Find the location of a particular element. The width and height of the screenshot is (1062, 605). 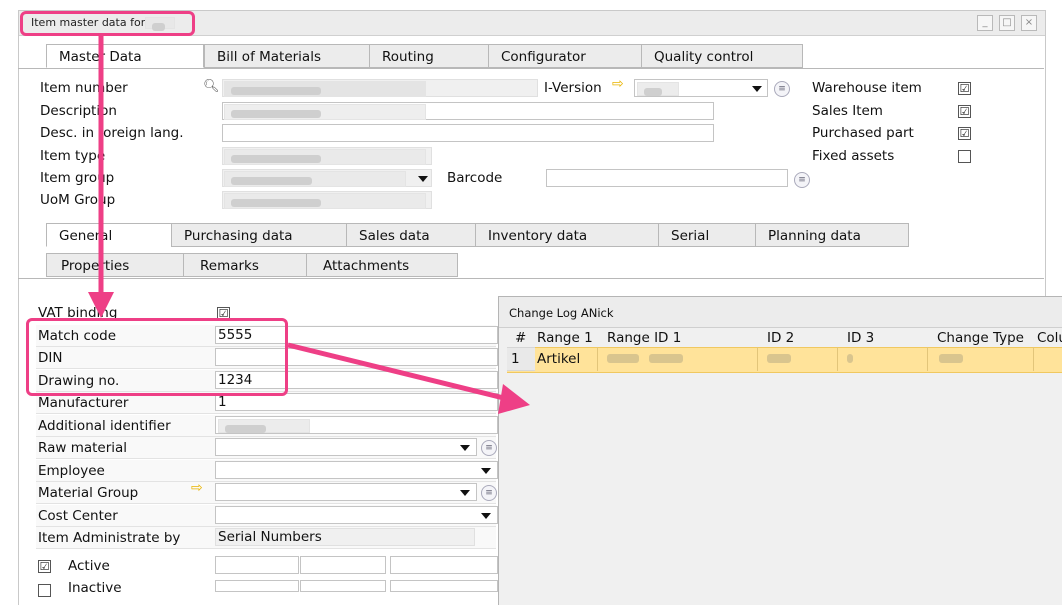

arrow-right-line is located at coordinates (400, 372).